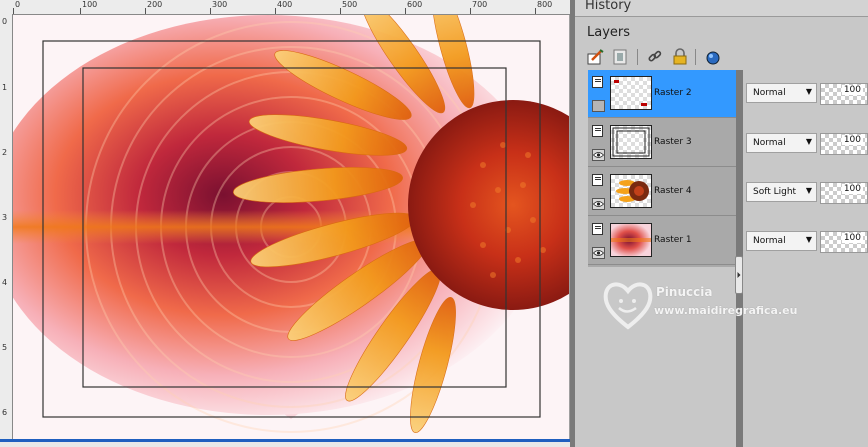  What do you see at coordinates (274, 11) in the screenshot?
I see `ruler-ticks` at bounding box center [274, 11].